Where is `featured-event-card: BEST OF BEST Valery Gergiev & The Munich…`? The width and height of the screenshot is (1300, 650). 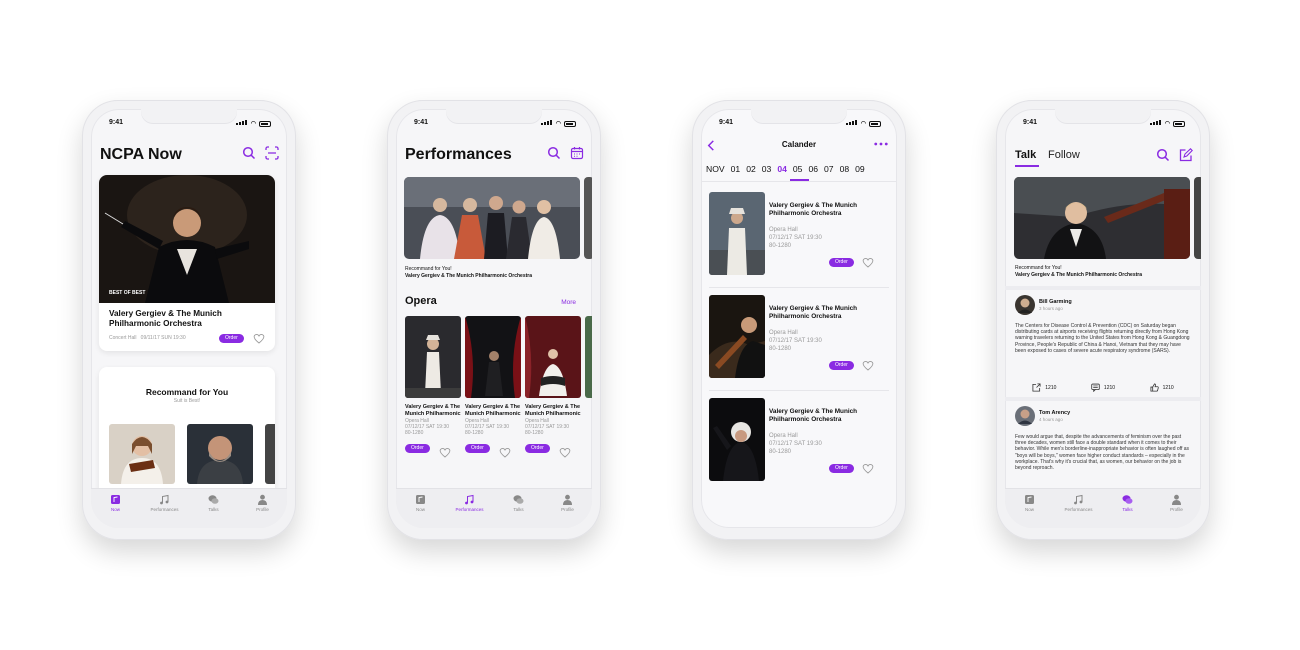
featured-event-card: BEST OF BEST Valery Gergiev & The Munich… is located at coordinates (187, 263).